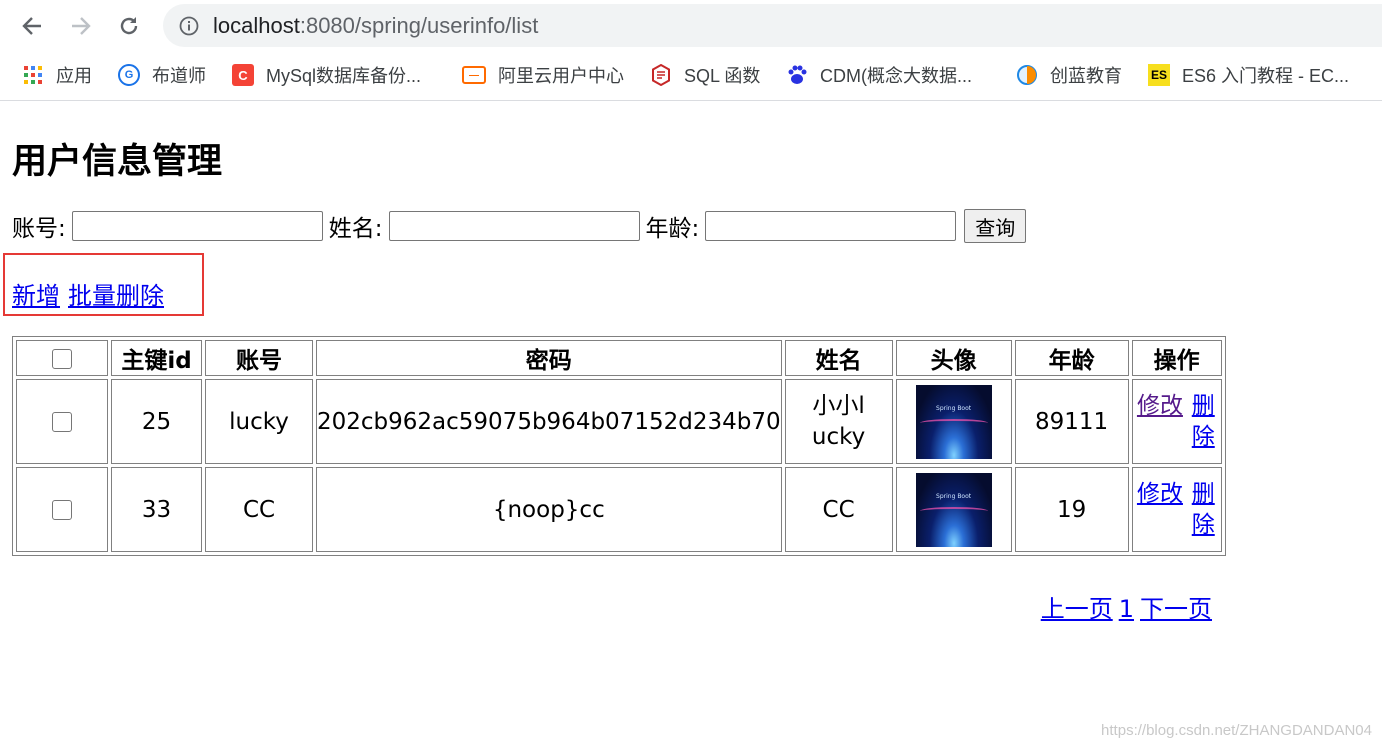  I want to click on bookmark-budaoshi: G 布道师, so click(162, 75).